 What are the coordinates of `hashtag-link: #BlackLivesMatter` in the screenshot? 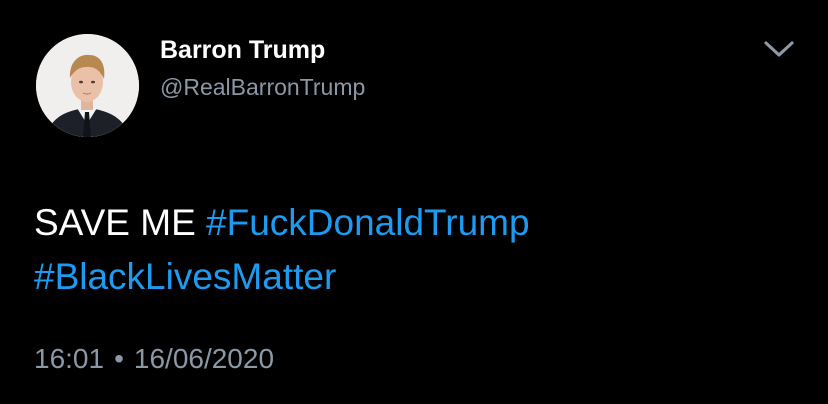 It's located at (185, 276).